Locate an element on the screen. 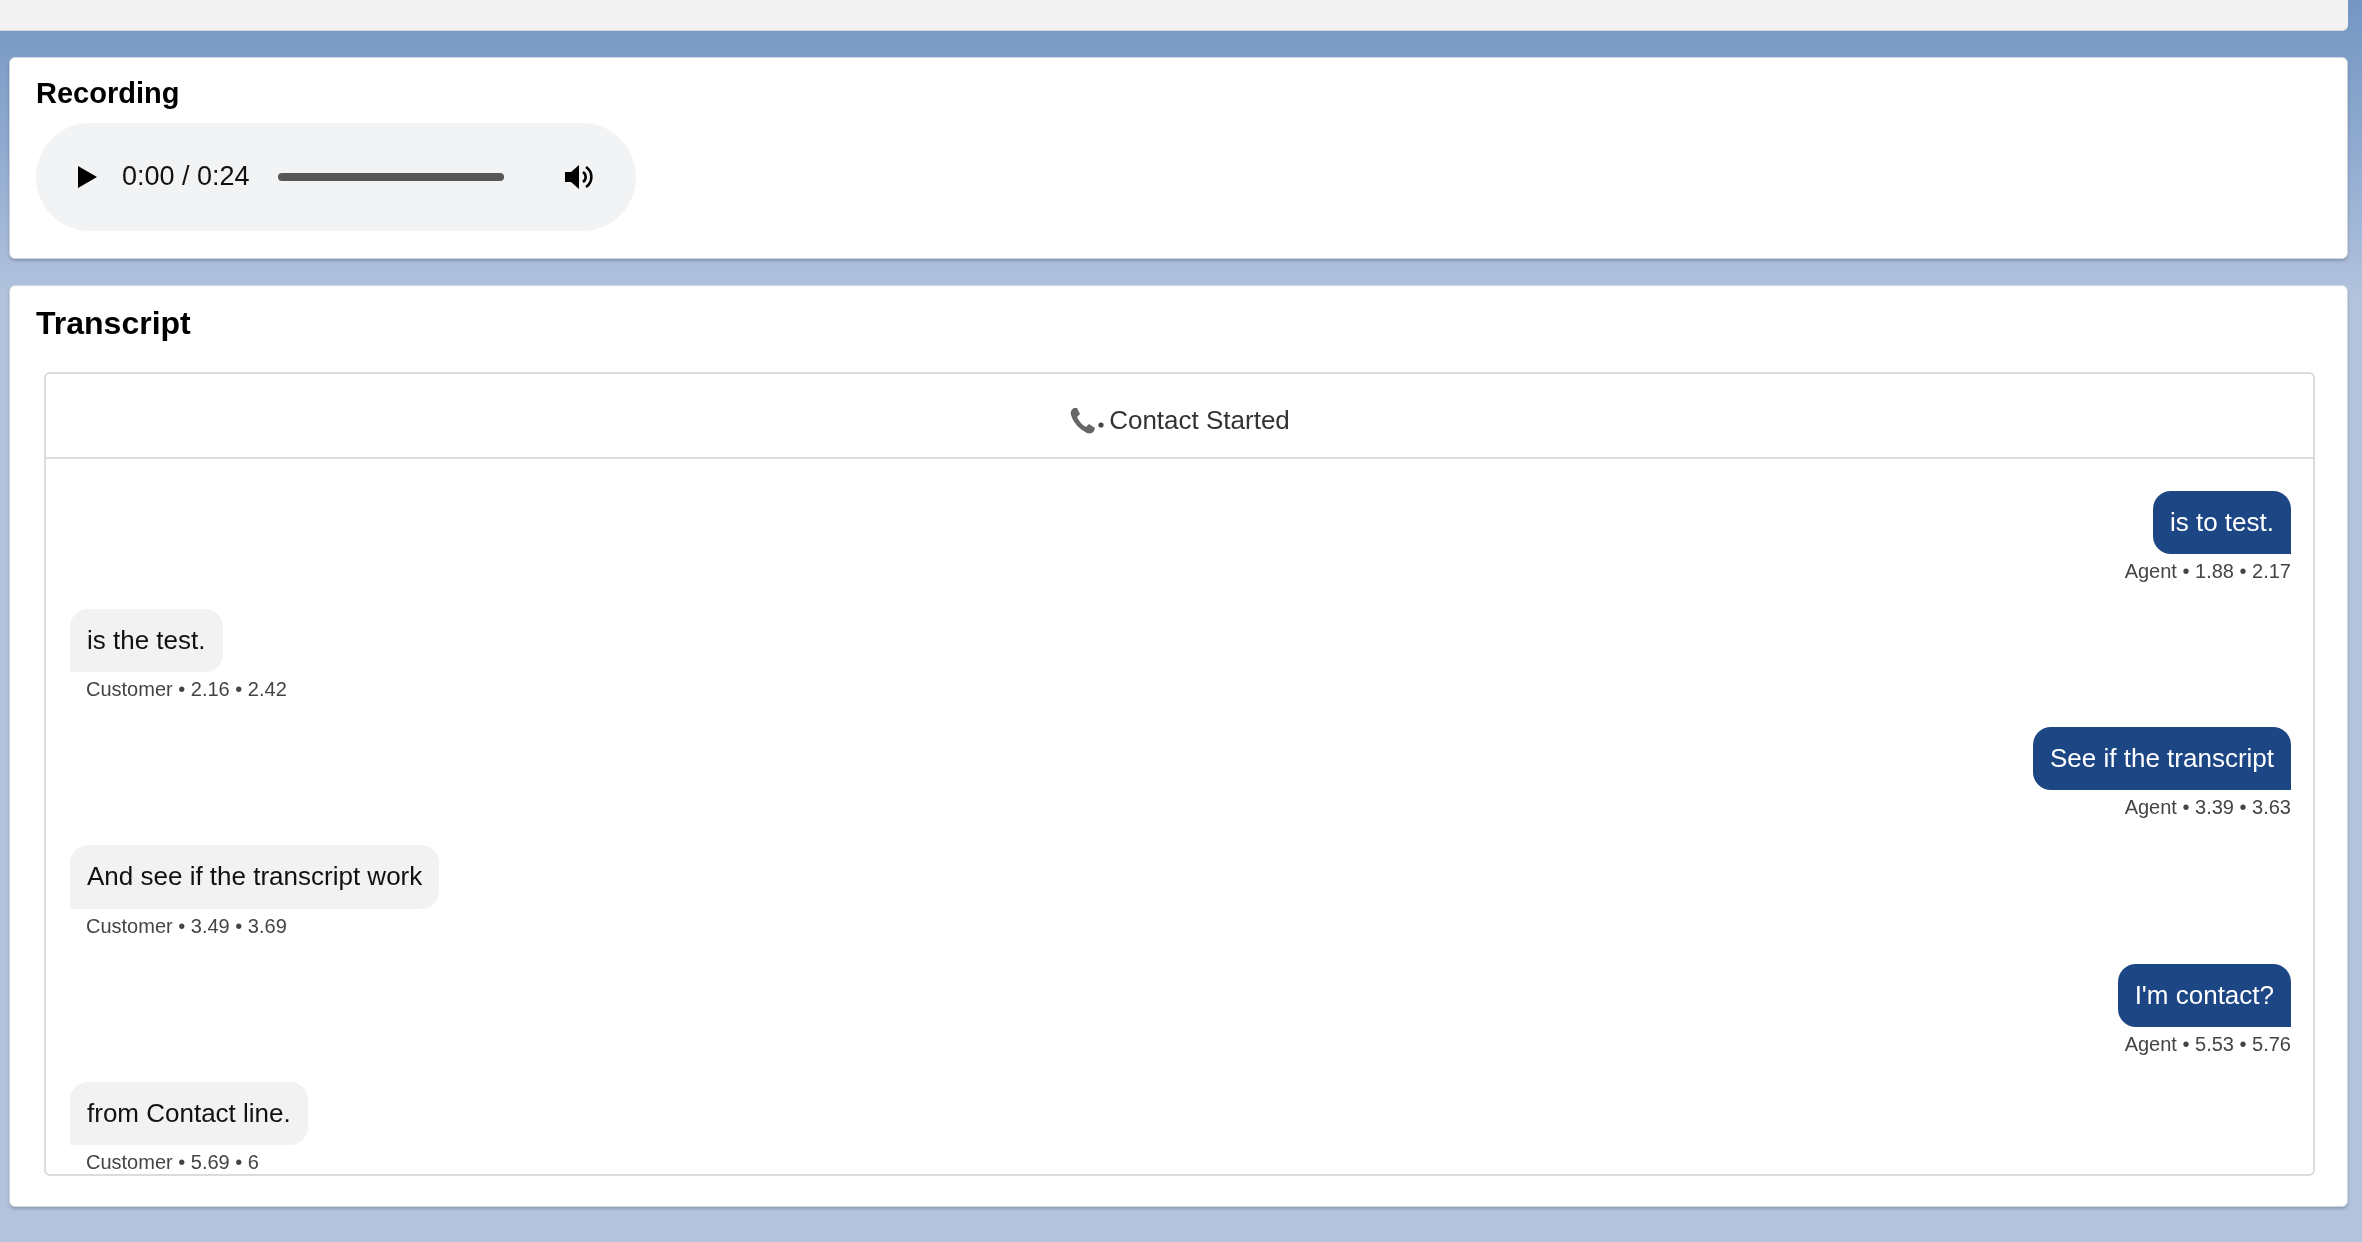 The height and width of the screenshot is (1242, 2362). message-bubble: See if the transcript is located at coordinates (2162, 759).